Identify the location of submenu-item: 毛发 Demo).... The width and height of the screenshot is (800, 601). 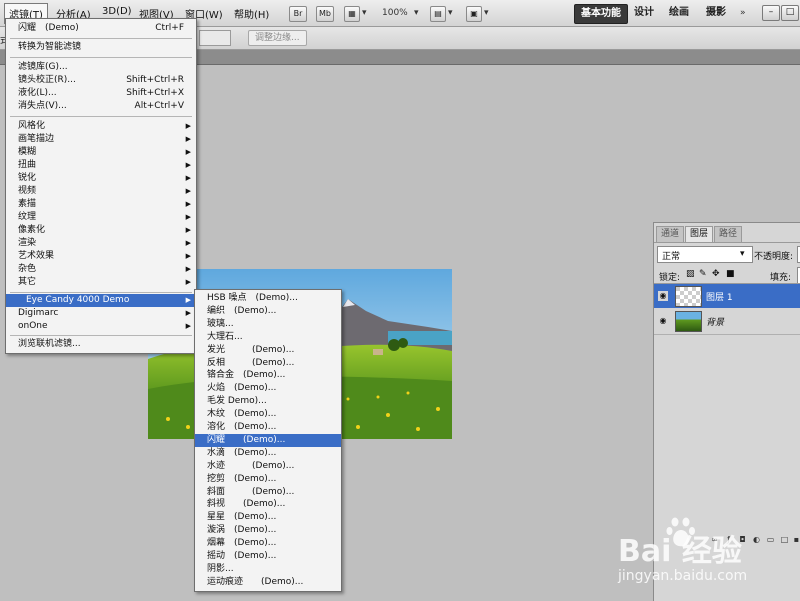
(268, 401).